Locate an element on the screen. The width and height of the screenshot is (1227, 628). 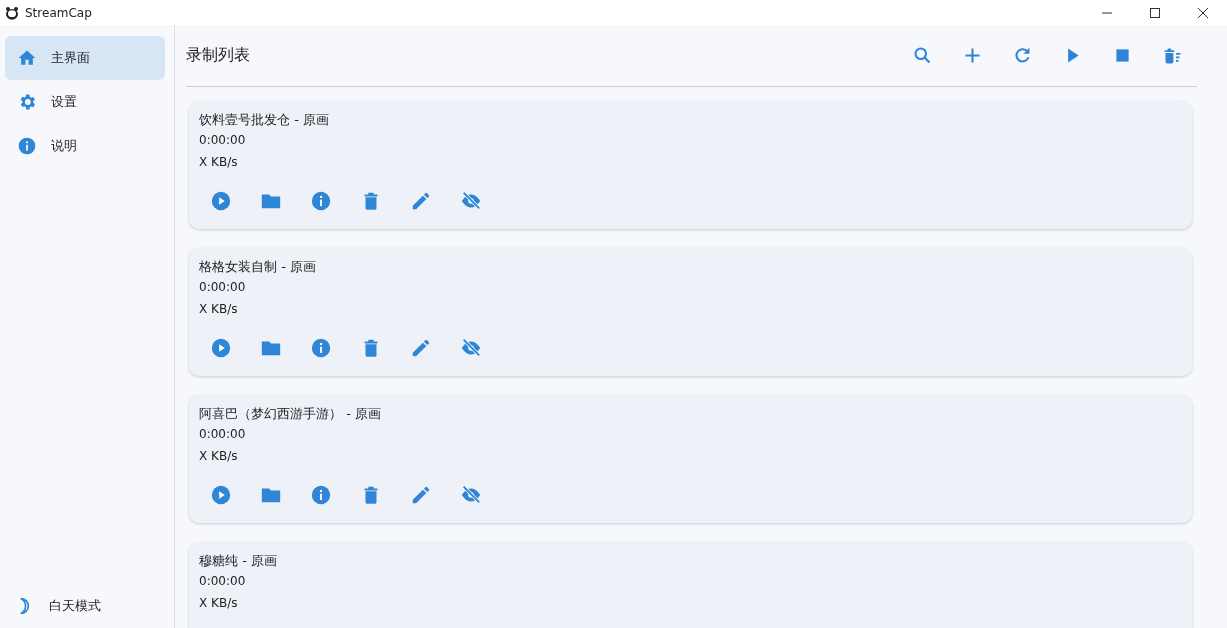
window-title: StreamCap is located at coordinates (58, 12).